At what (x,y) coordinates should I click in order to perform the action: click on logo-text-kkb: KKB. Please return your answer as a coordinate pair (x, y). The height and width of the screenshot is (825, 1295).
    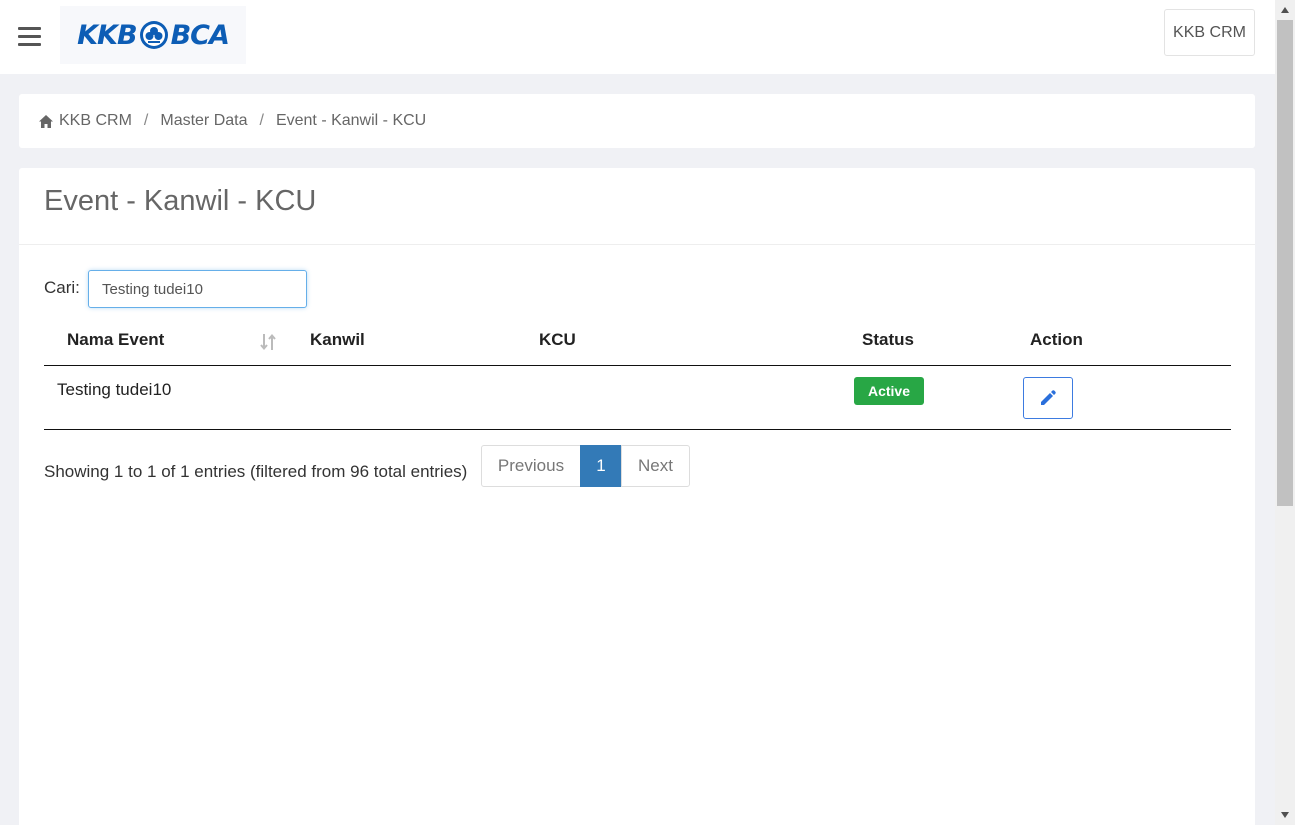
    Looking at the image, I should click on (107, 35).